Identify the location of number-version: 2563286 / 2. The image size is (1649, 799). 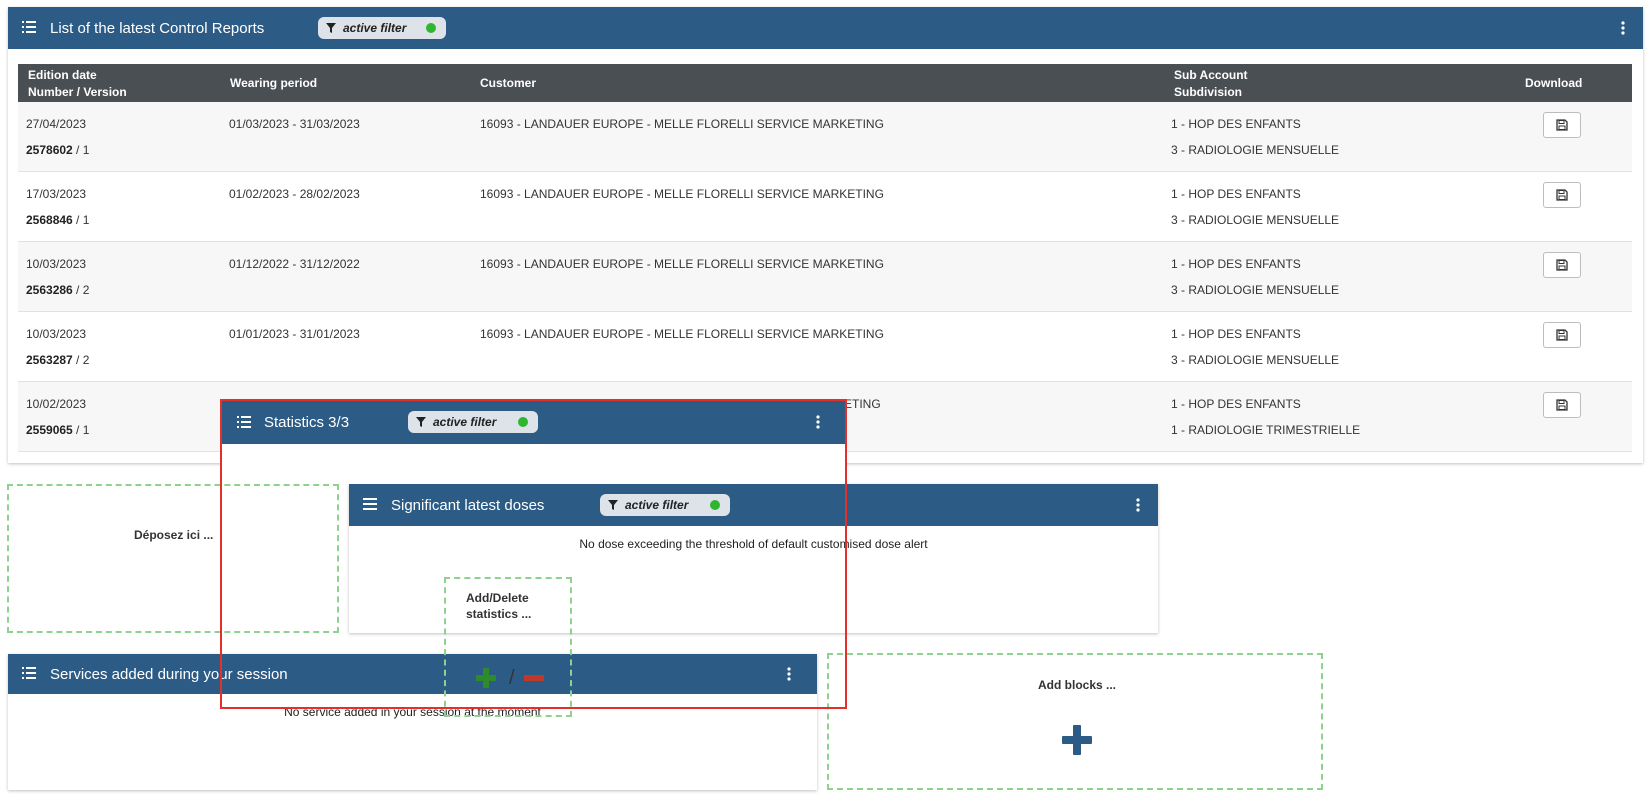
(57, 290).